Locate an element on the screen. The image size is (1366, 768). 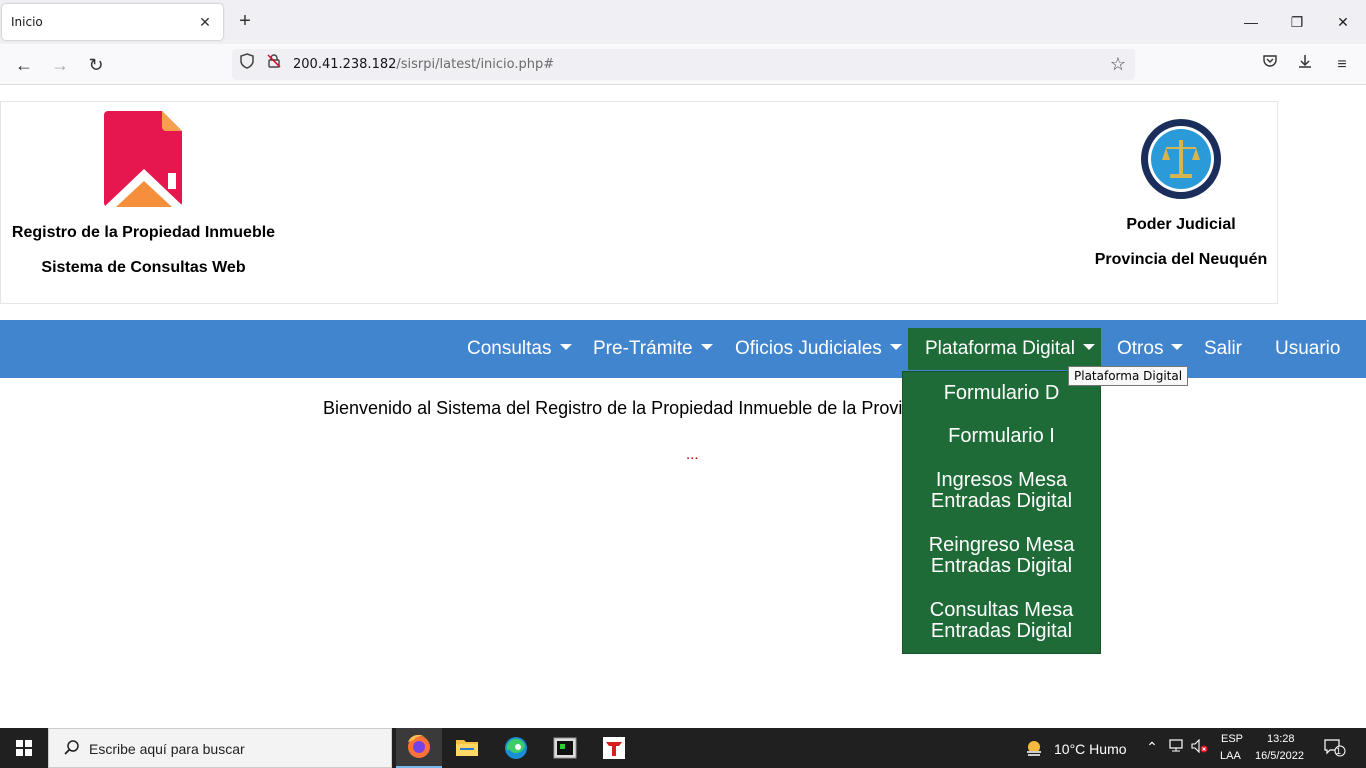
dropdown-item-label: Formulario I is located at coordinates (1001, 436).